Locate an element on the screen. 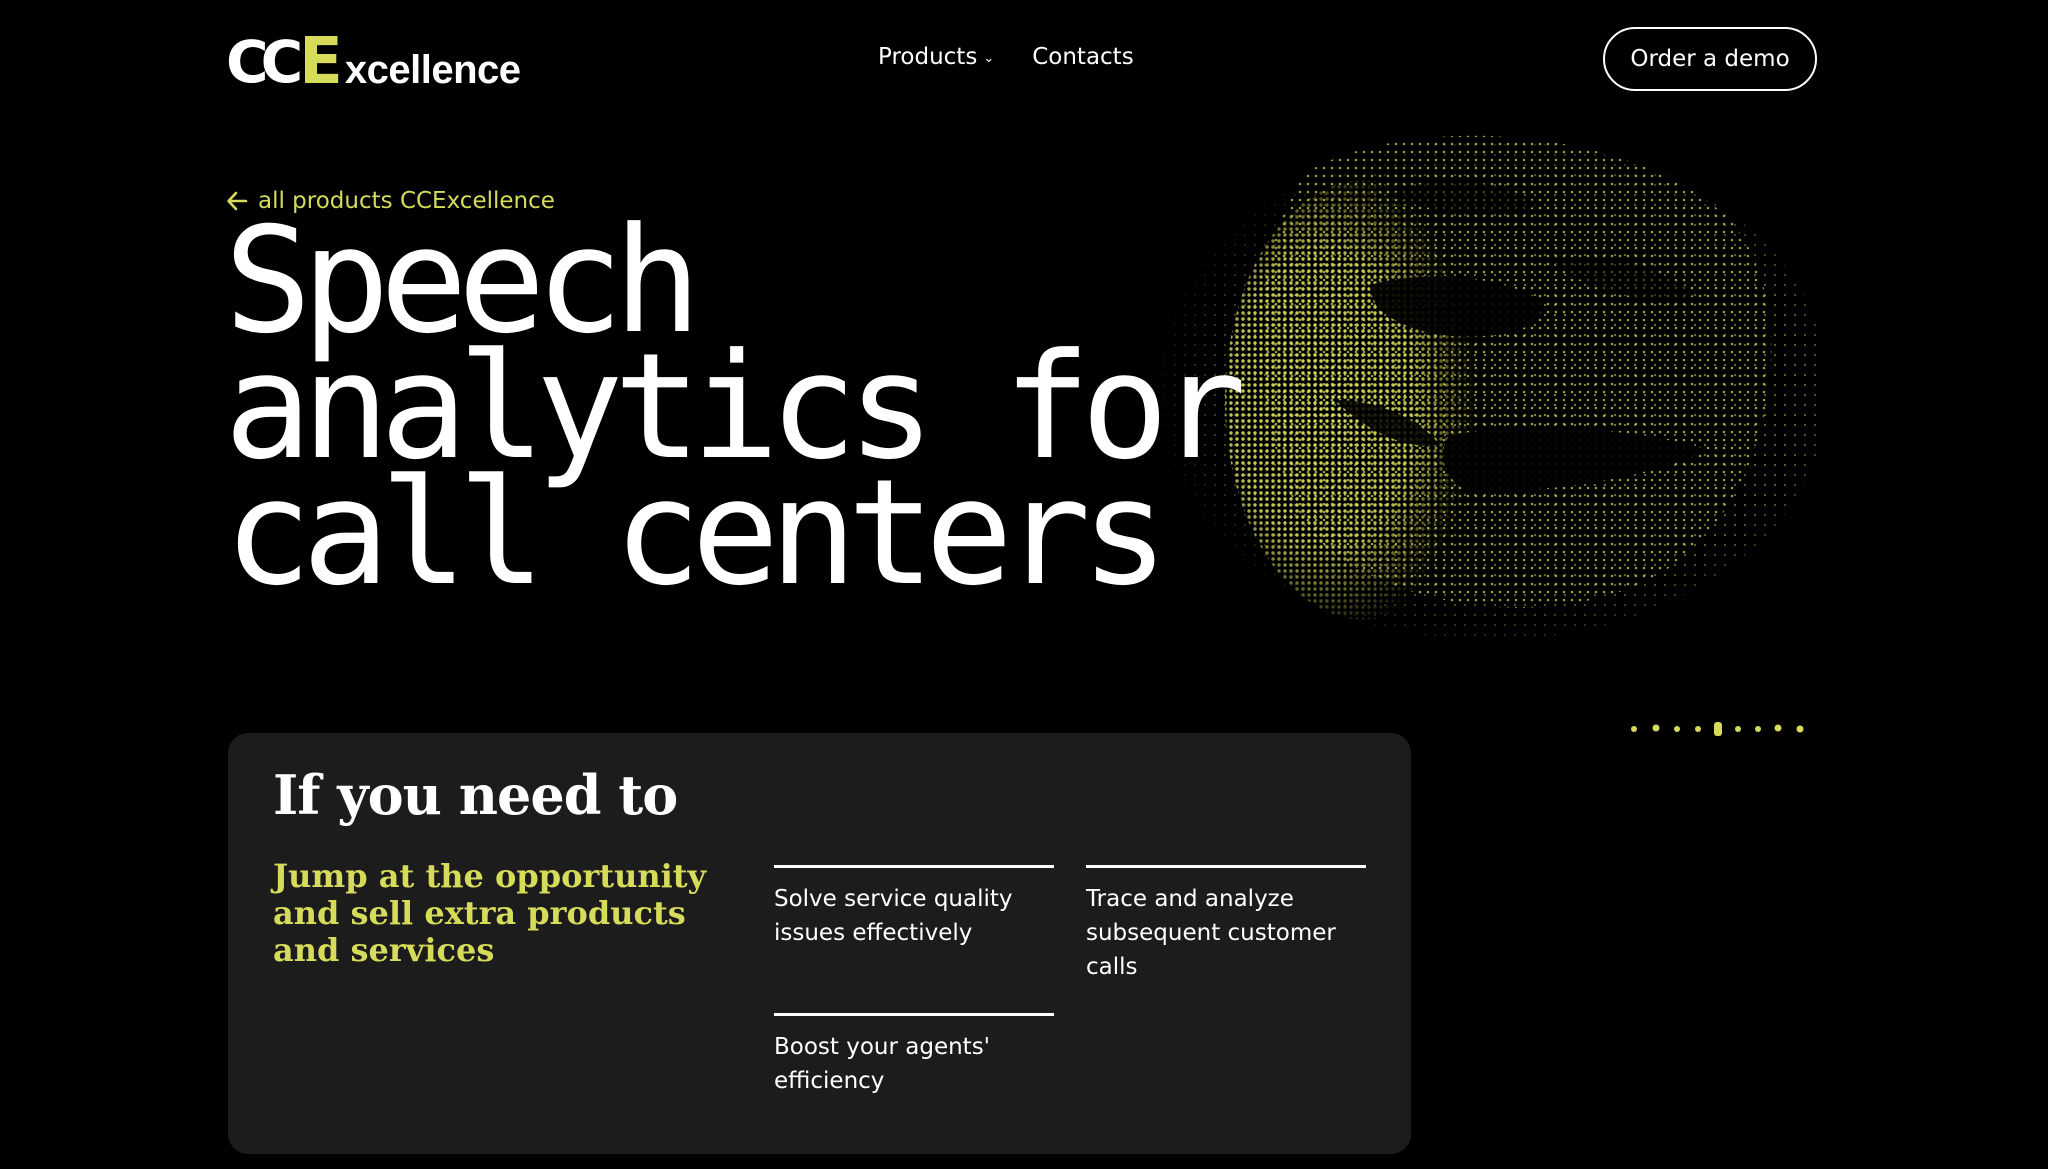 This screenshot has height=1169, width=2048. decorative-squiggle is located at coordinates (1717, 729).